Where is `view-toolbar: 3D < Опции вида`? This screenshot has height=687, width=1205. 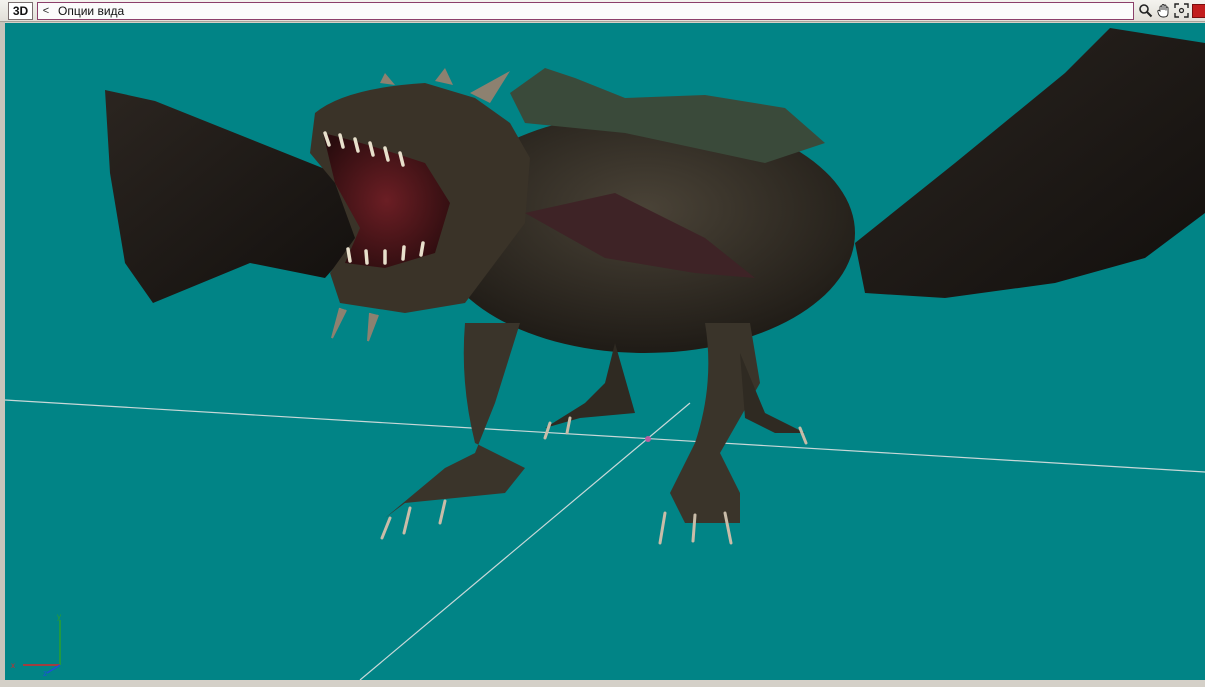
view-toolbar: 3D < Опции вида is located at coordinates (602, 11).